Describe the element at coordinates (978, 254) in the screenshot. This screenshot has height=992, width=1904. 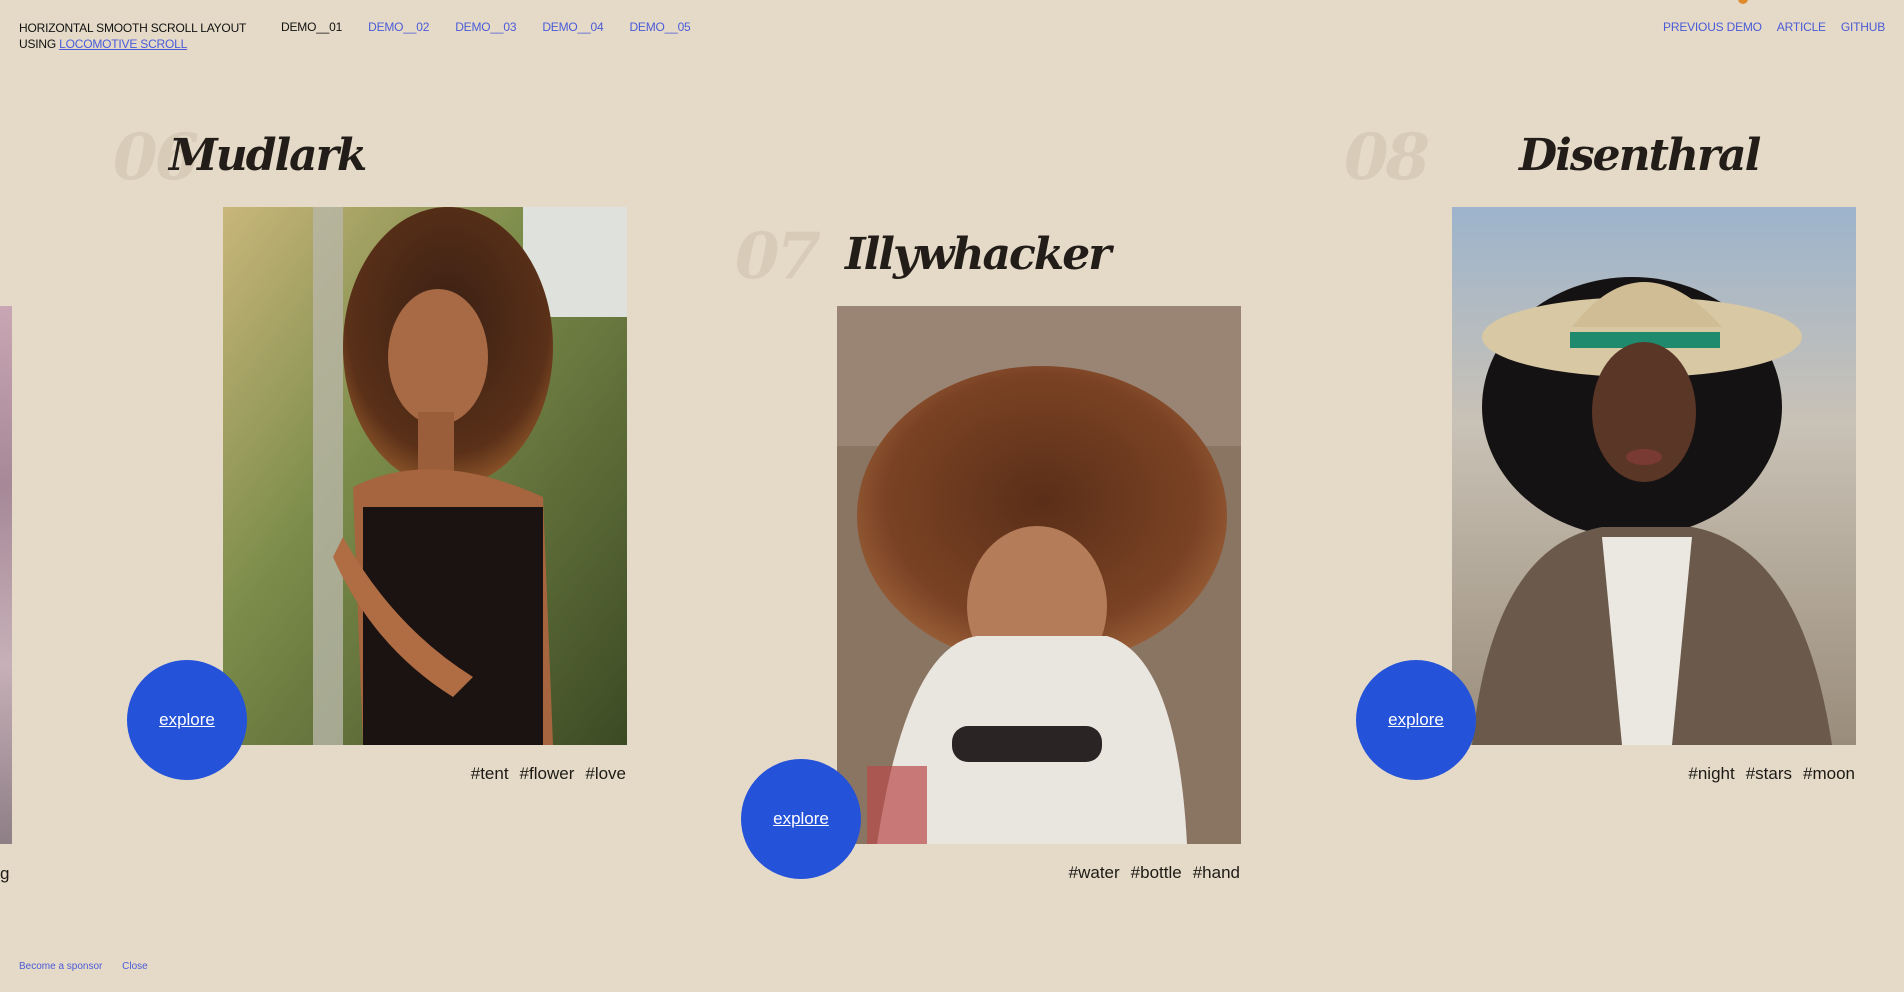
I see `item-title: Illywhacker` at that location.